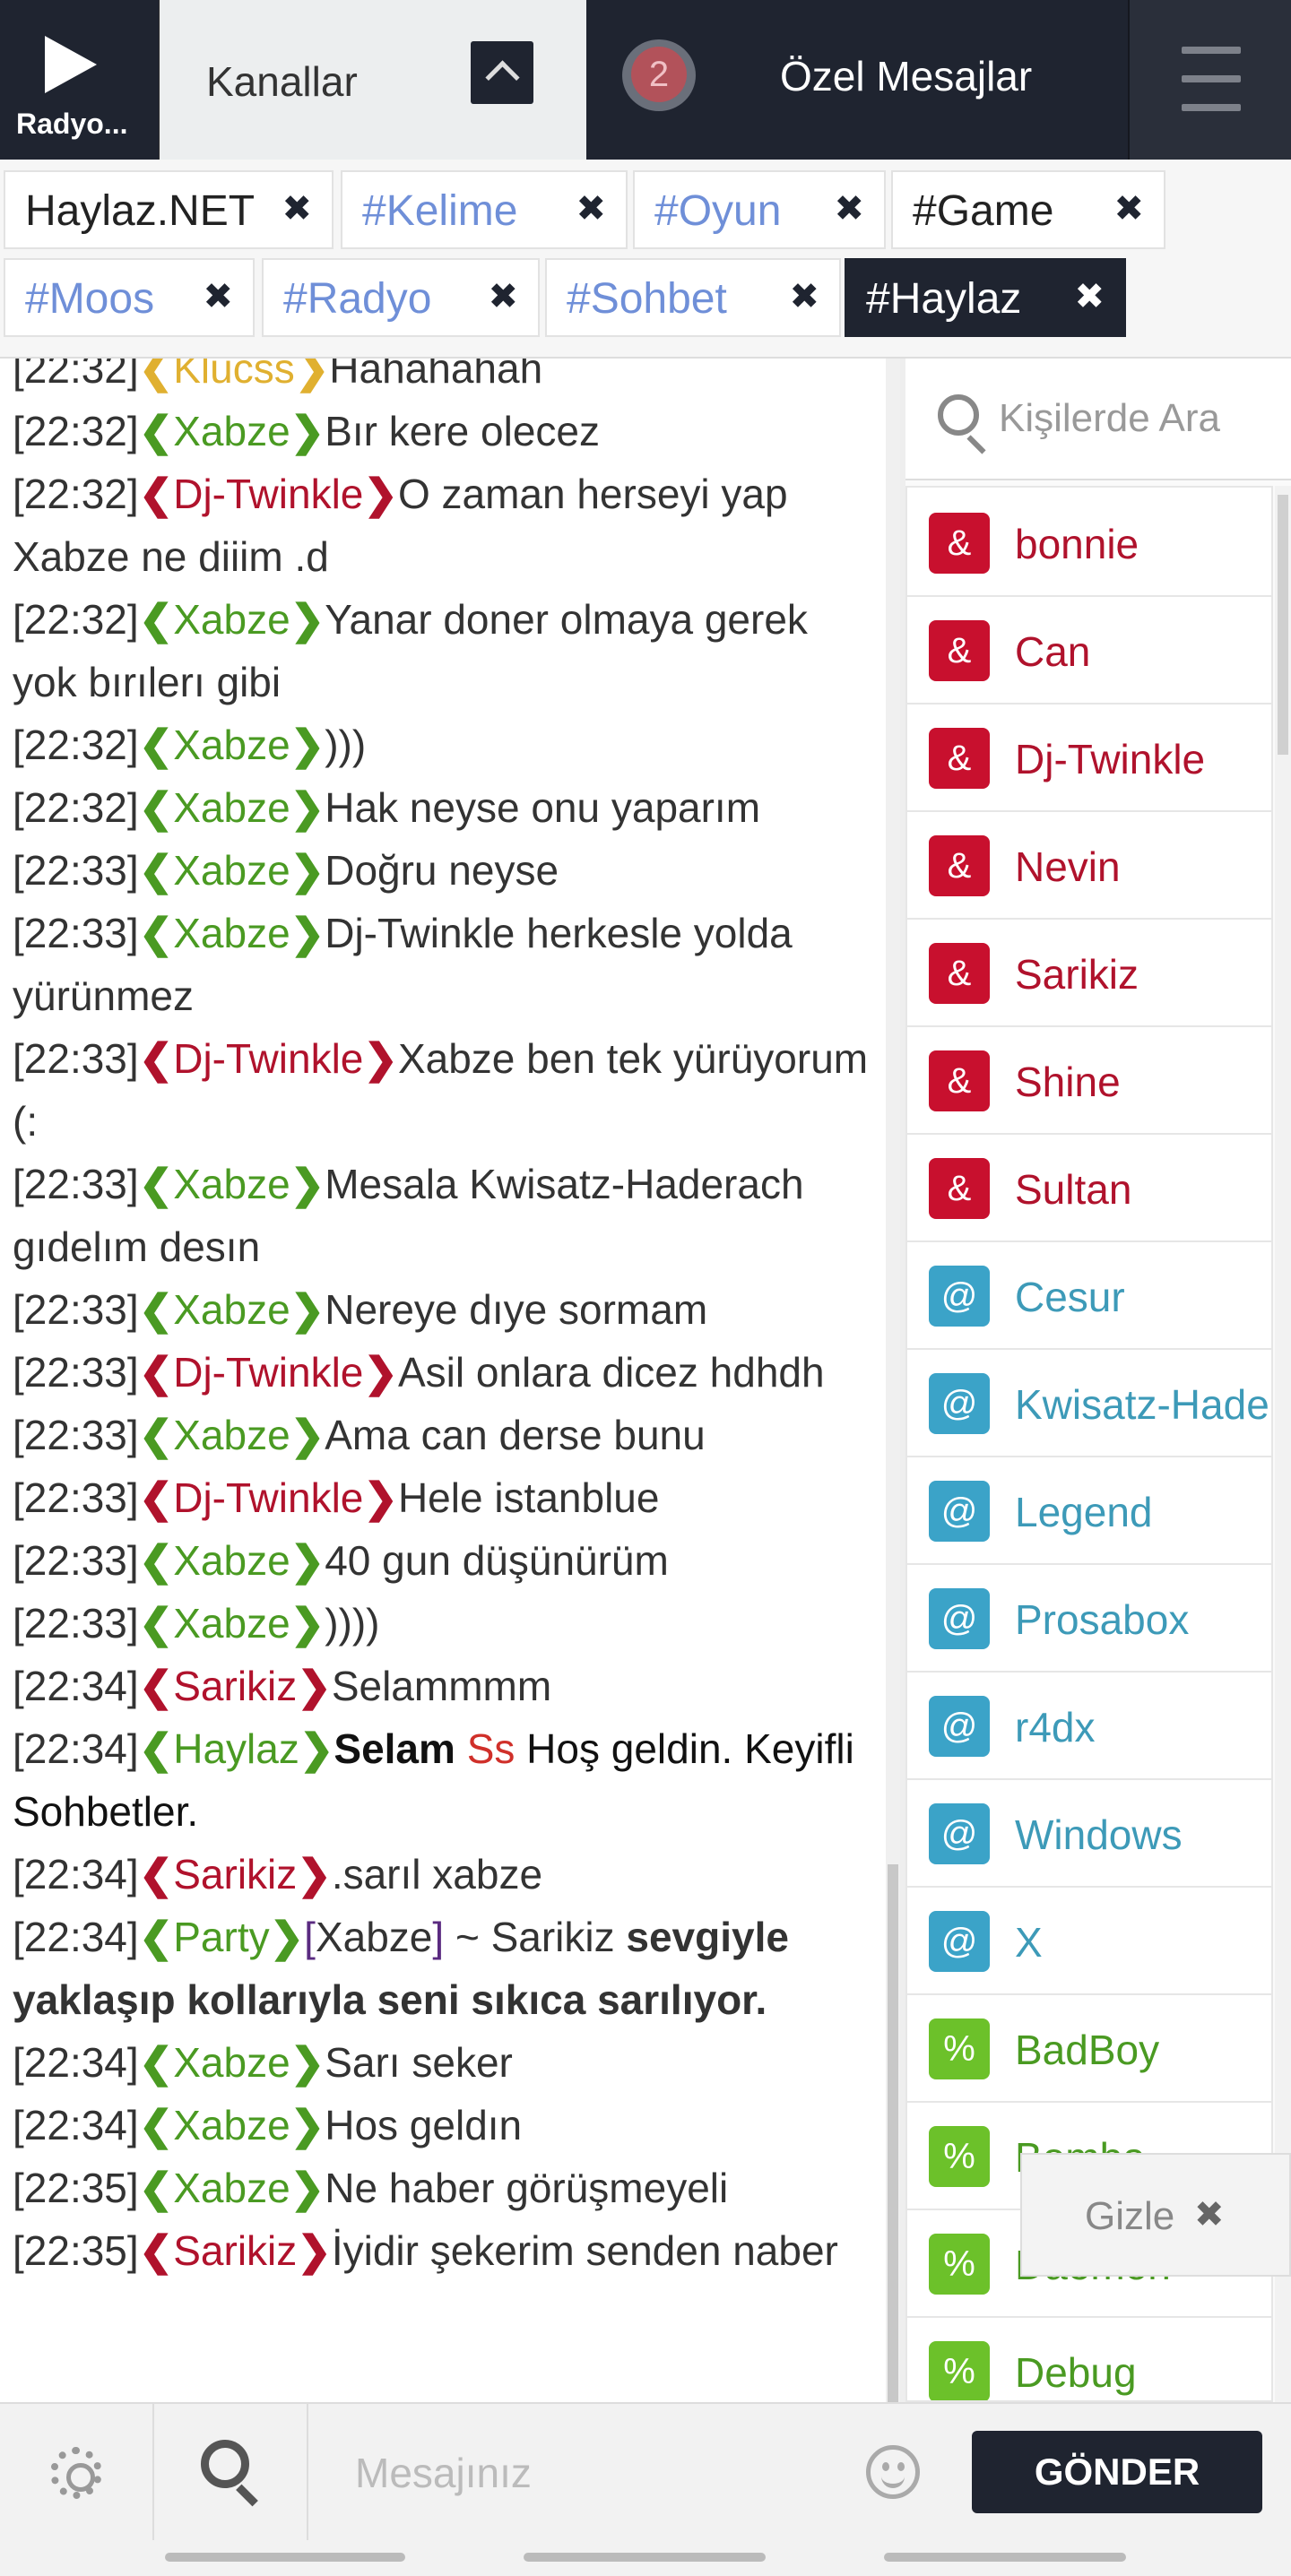 This screenshot has width=1291, height=2576. I want to click on channel-tab: #Radyo ✖, so click(401, 297).